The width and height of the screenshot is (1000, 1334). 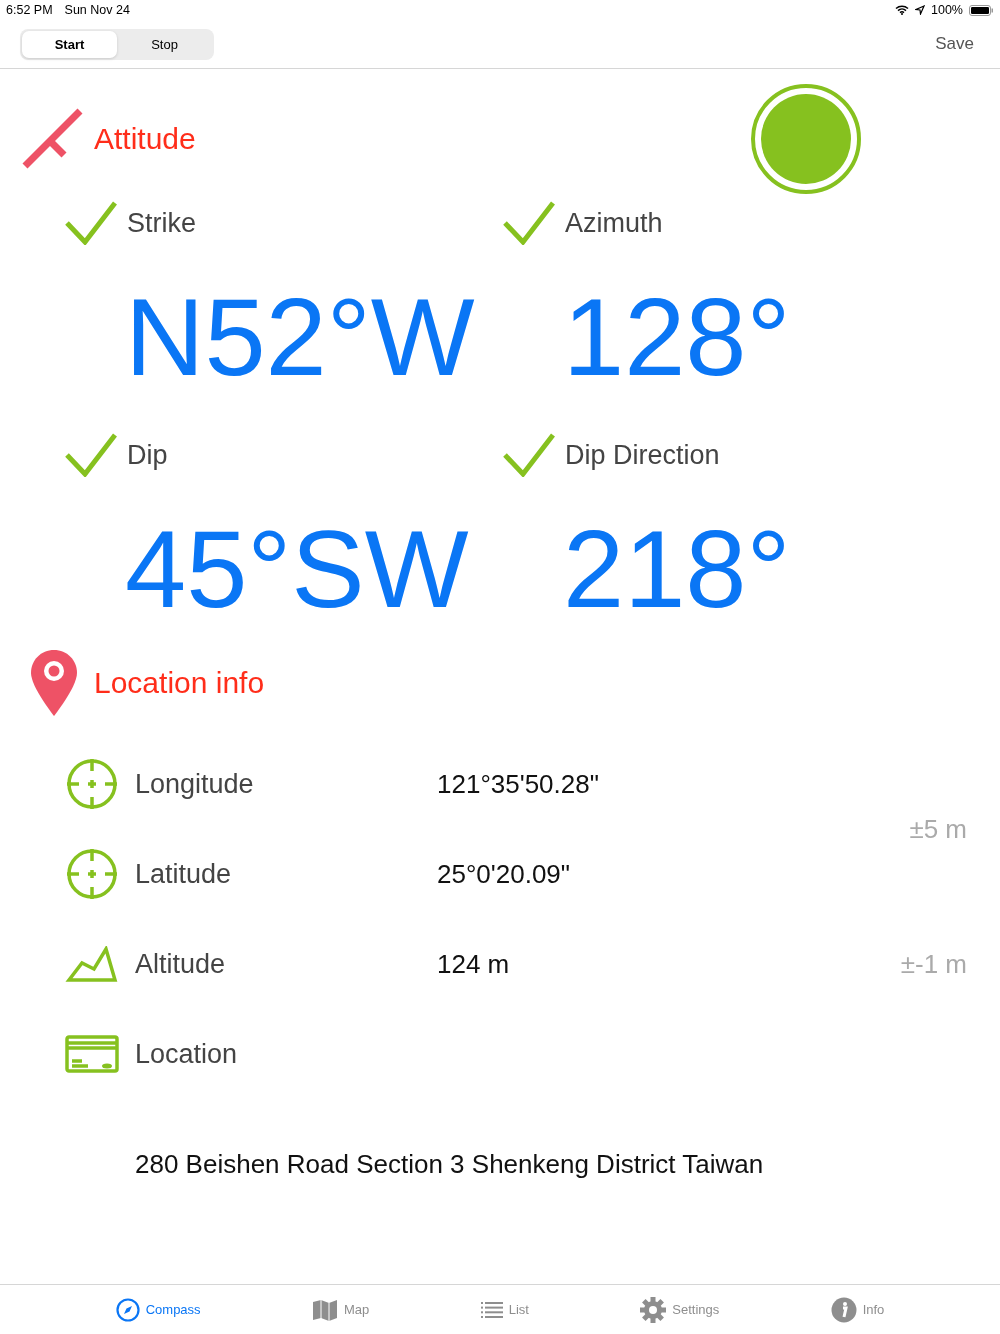 I want to click on row-label: Altitude, so click(x=180, y=964).